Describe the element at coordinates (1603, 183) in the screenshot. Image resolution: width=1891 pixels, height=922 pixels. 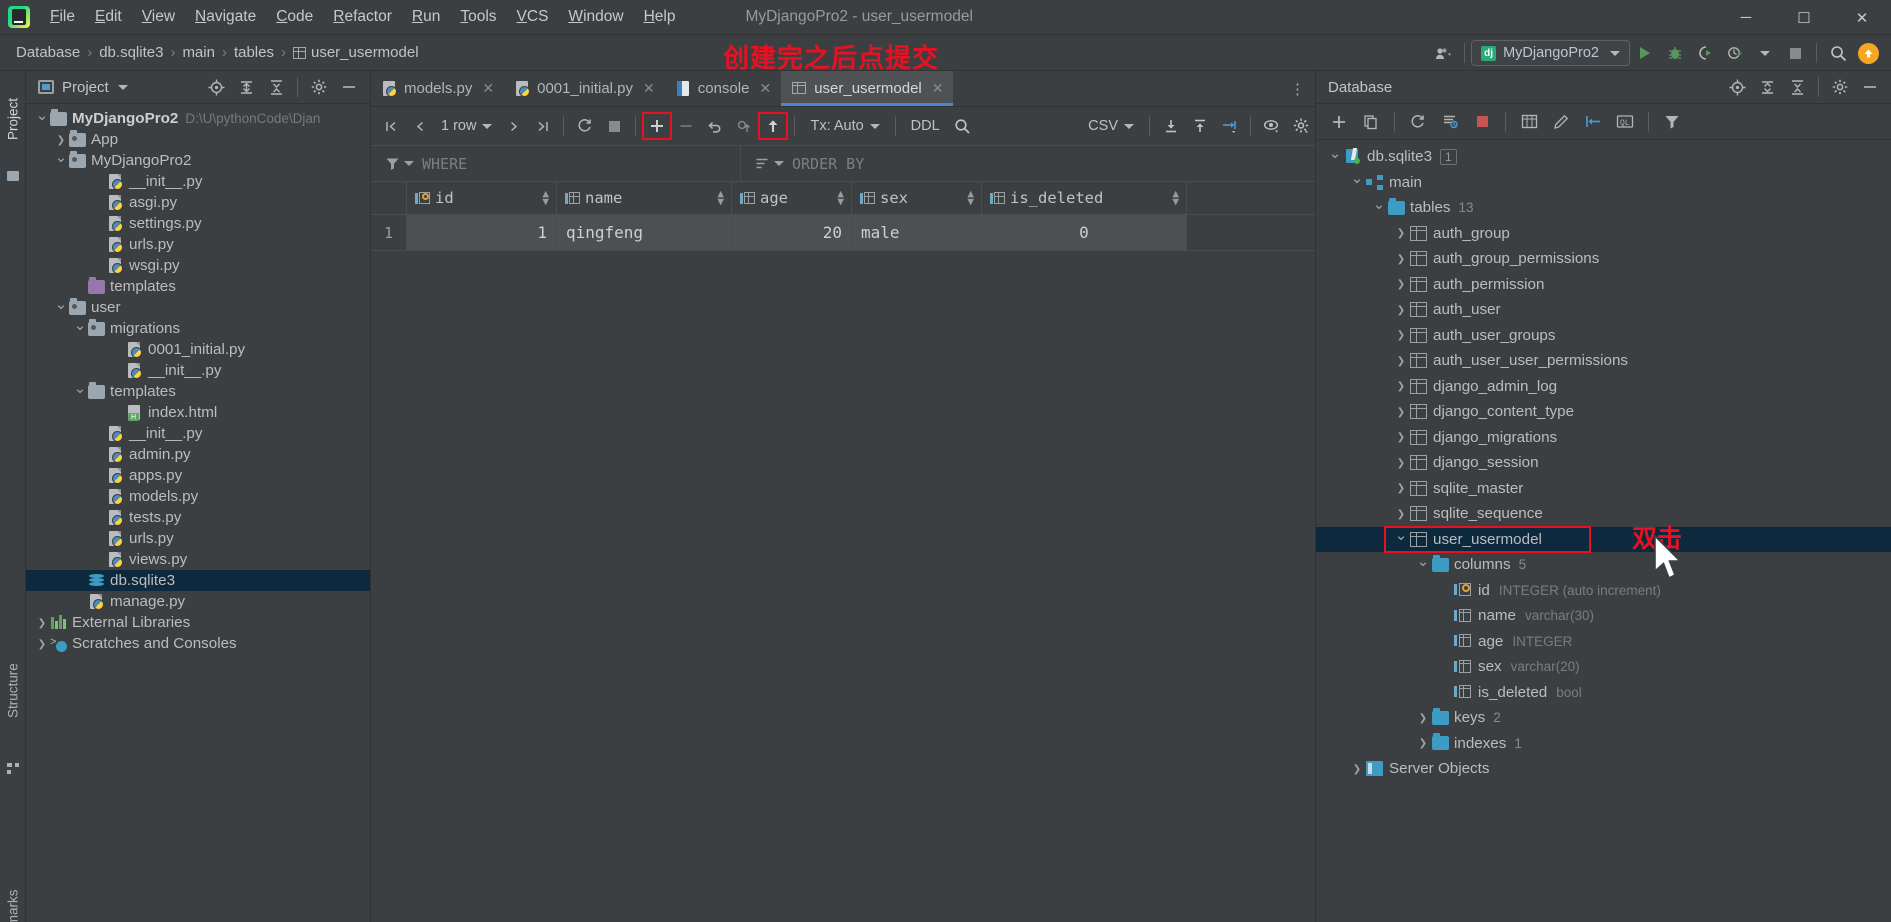
I see `database-tree-item: main` at that location.